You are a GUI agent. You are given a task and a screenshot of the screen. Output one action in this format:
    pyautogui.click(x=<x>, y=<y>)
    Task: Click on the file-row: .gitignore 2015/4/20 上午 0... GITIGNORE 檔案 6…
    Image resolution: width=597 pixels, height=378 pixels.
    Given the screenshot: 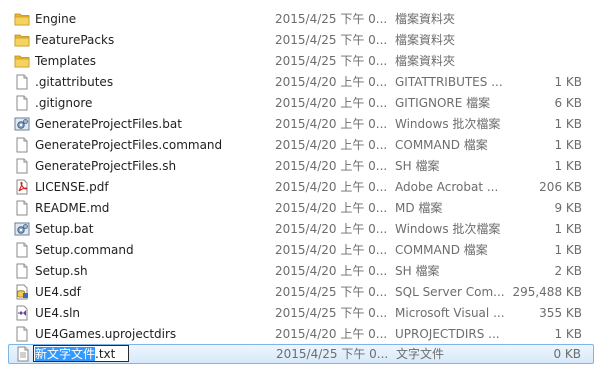 What is the action you would take?
    pyautogui.click(x=301, y=103)
    